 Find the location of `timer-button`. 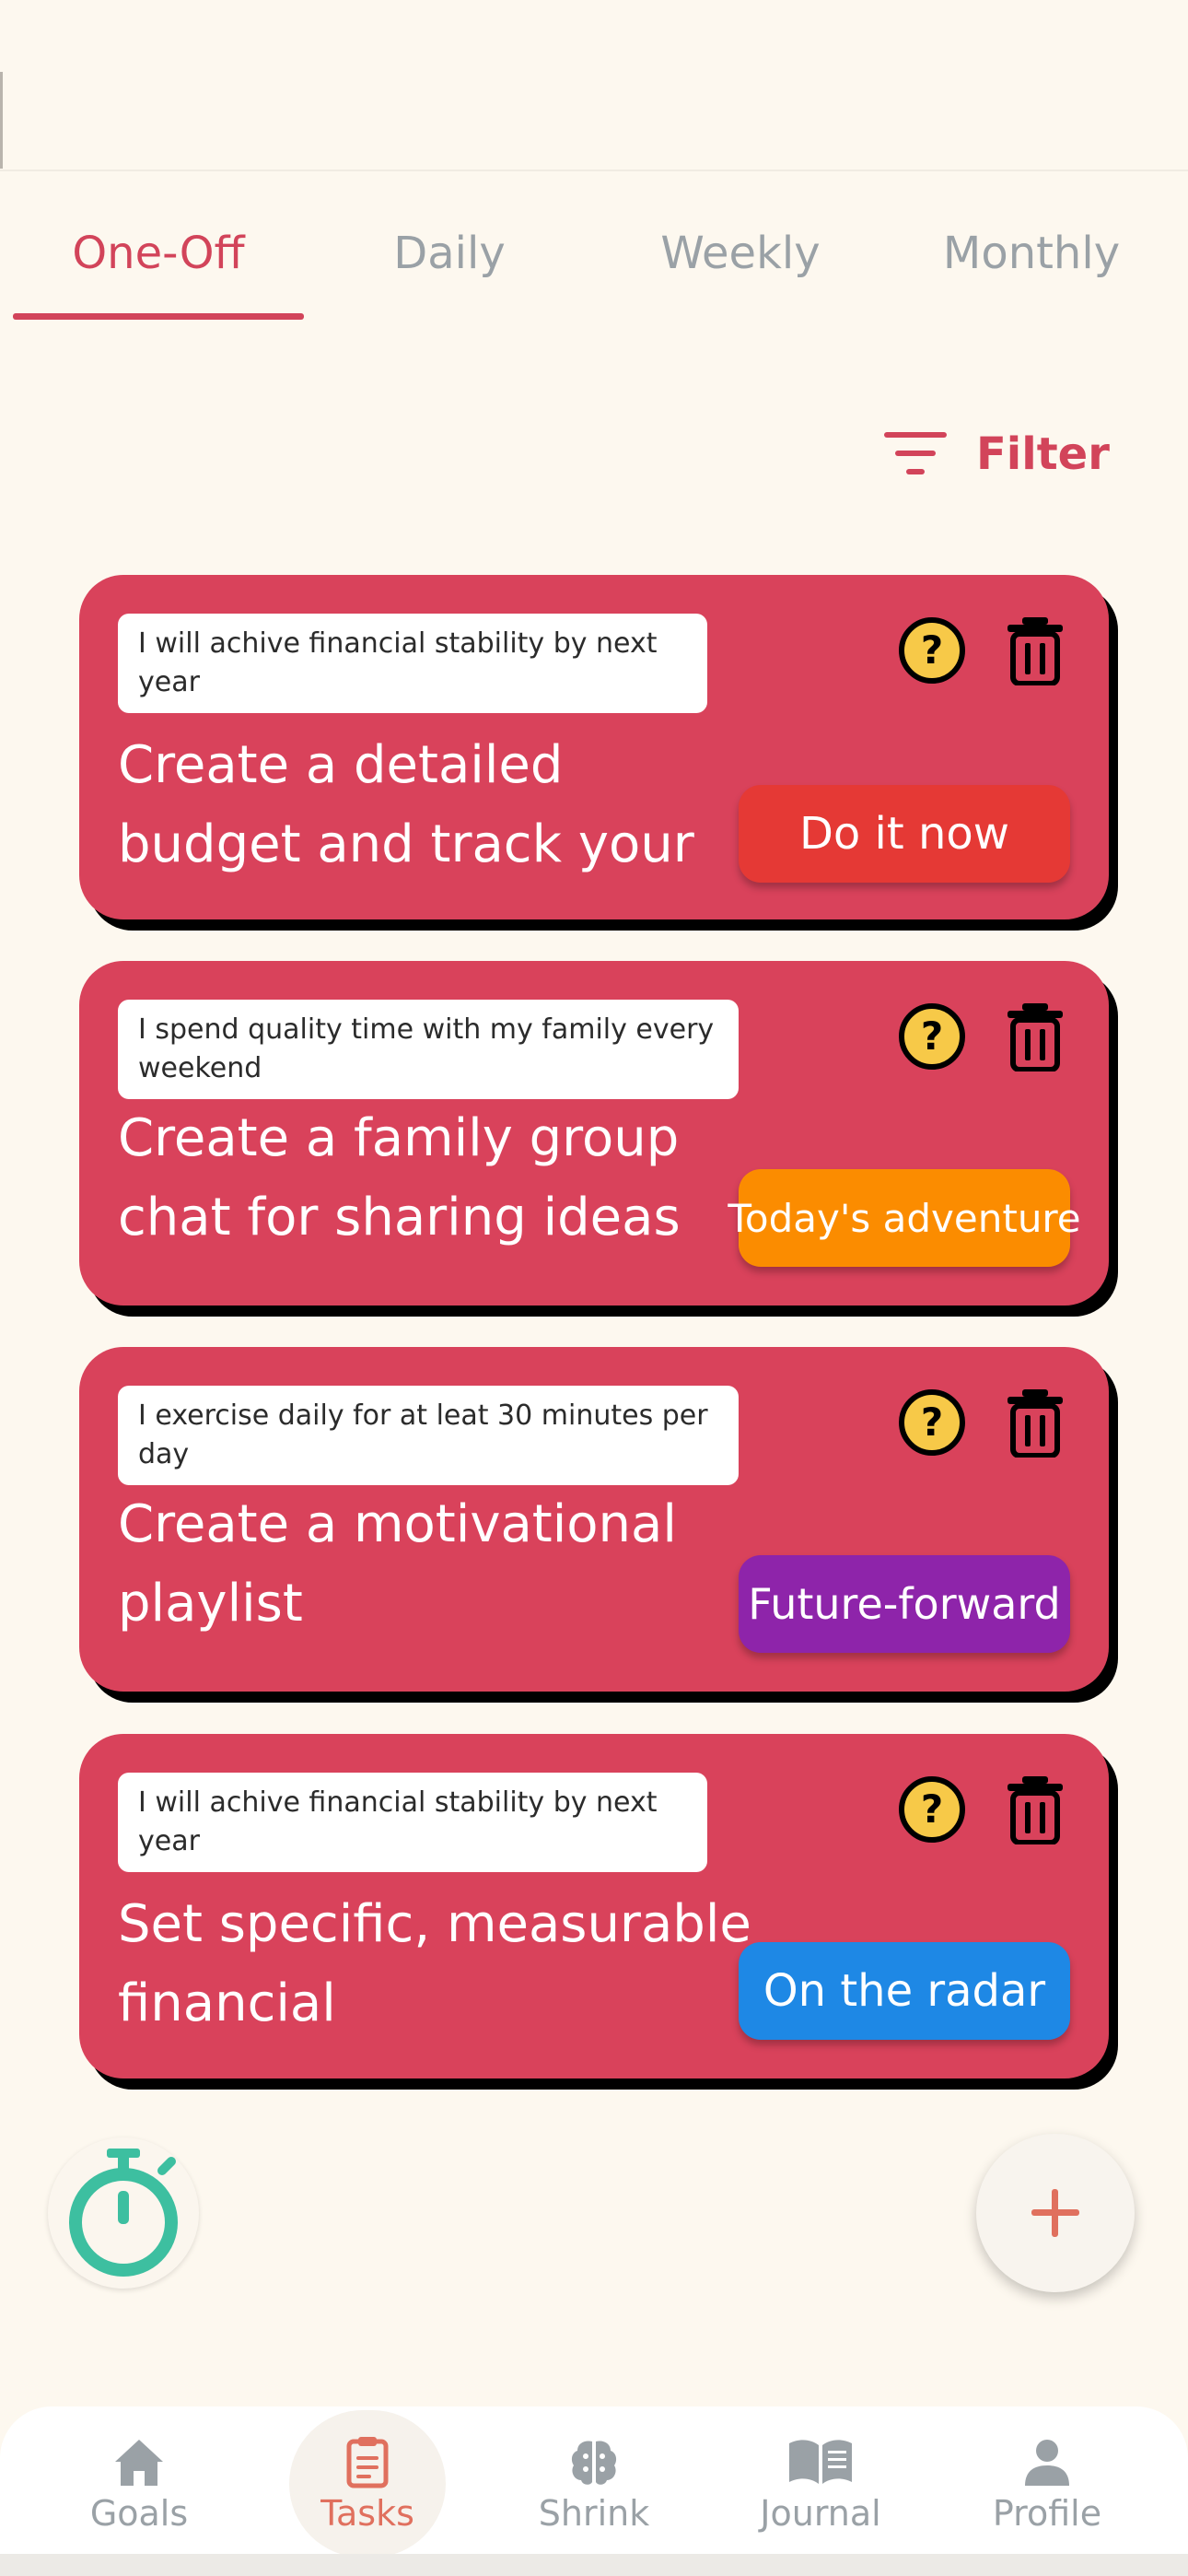

timer-button is located at coordinates (124, 2213).